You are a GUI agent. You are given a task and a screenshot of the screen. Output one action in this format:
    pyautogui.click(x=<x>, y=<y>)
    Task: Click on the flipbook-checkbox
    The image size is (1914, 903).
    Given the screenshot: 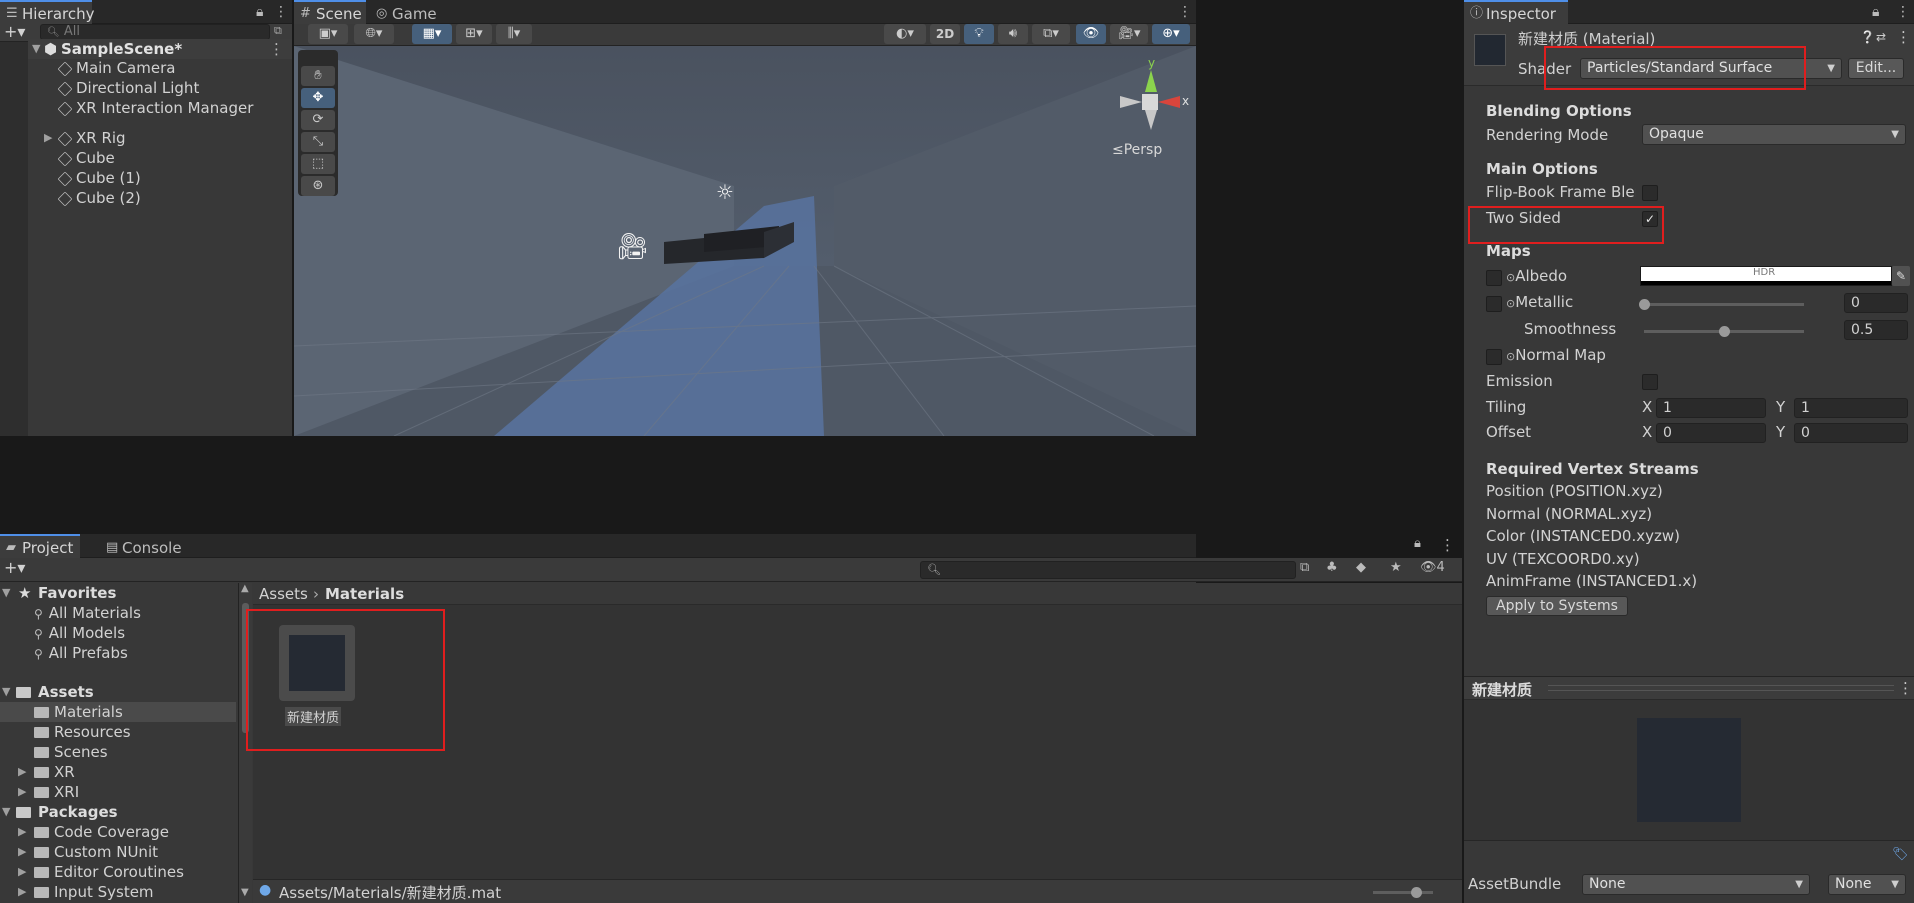 What is the action you would take?
    pyautogui.click(x=1650, y=193)
    